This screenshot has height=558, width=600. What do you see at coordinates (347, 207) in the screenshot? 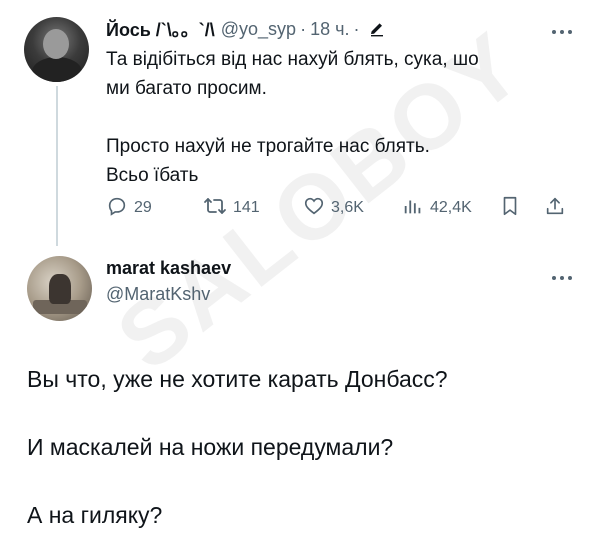
I see `like-count: 3,6K` at bounding box center [347, 207].